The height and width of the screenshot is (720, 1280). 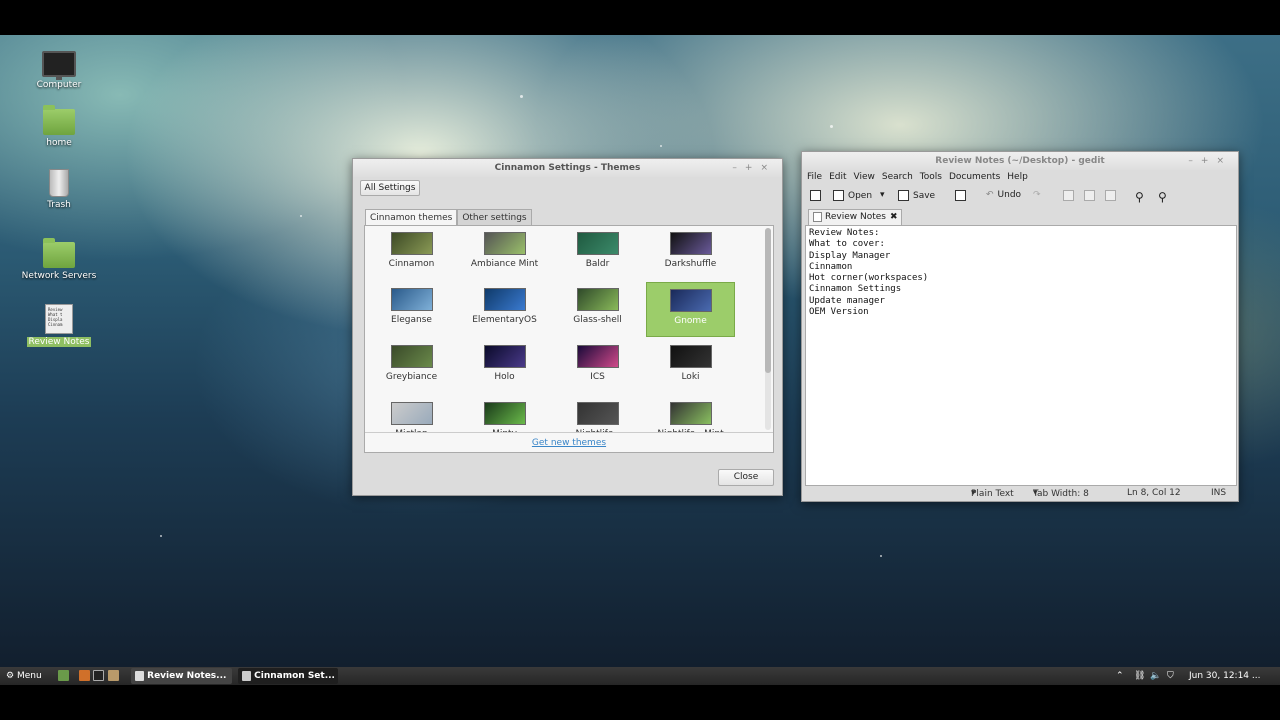 What do you see at coordinates (597, 253) in the screenshot?
I see `theme-item: Baldr` at bounding box center [597, 253].